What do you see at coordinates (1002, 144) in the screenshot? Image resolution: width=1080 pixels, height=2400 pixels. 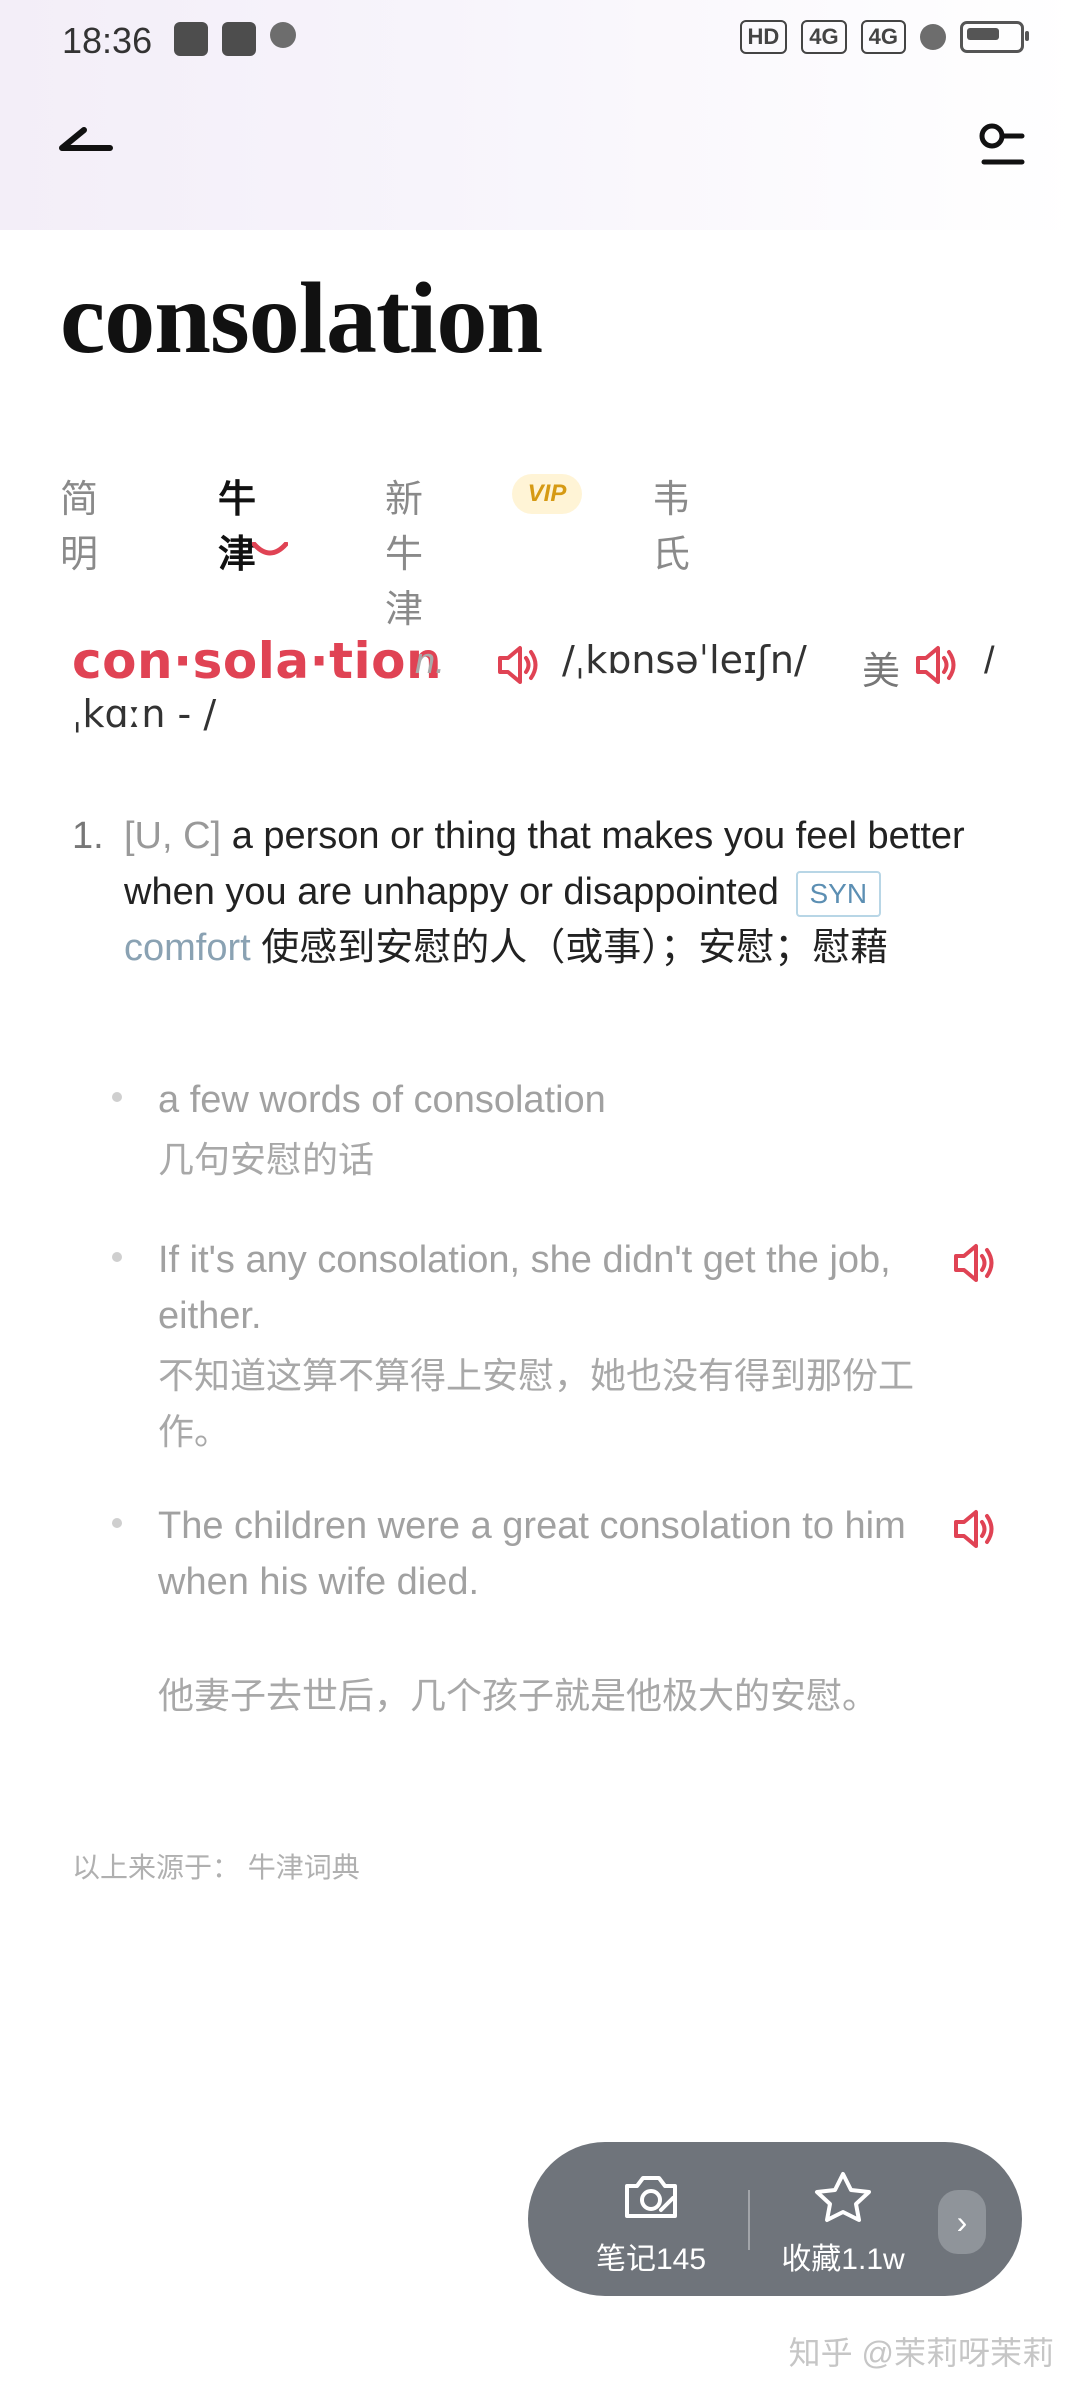 I see `settings-toggle-icon` at bounding box center [1002, 144].